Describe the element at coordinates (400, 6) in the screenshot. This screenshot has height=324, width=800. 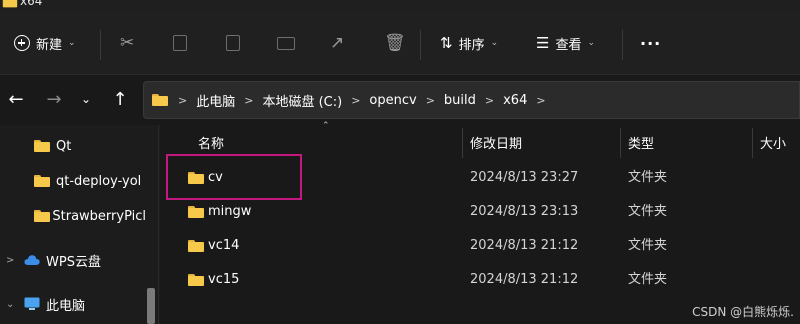
I see `title-bar: x64` at that location.